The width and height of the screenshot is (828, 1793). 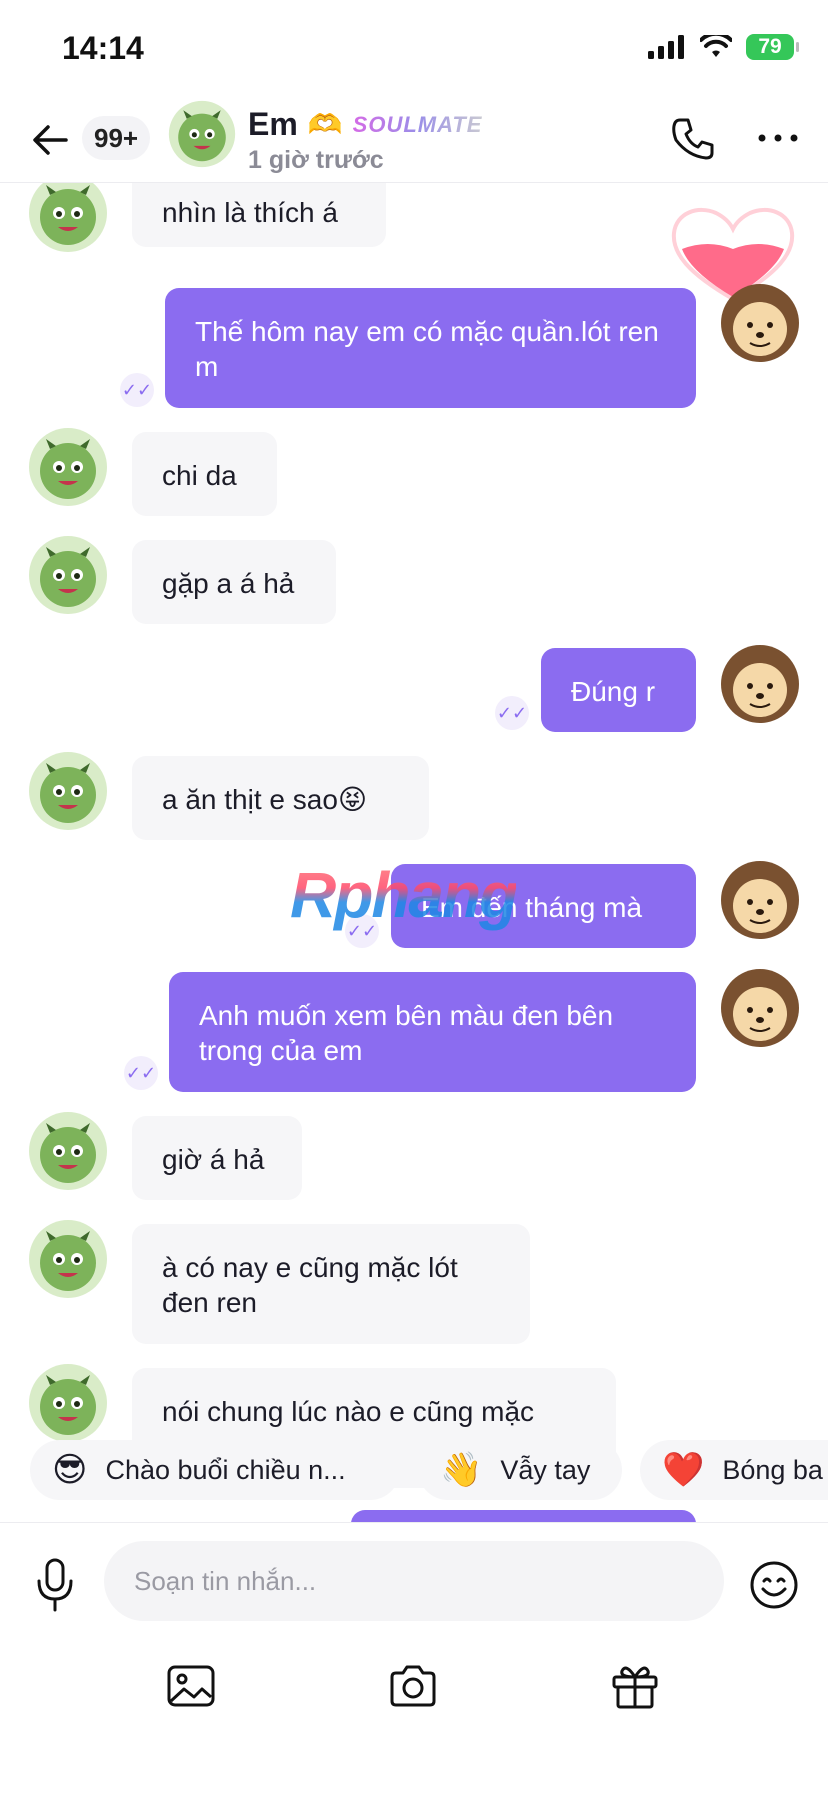 What do you see at coordinates (191, 1686) in the screenshot?
I see `image-gallery-icon` at bounding box center [191, 1686].